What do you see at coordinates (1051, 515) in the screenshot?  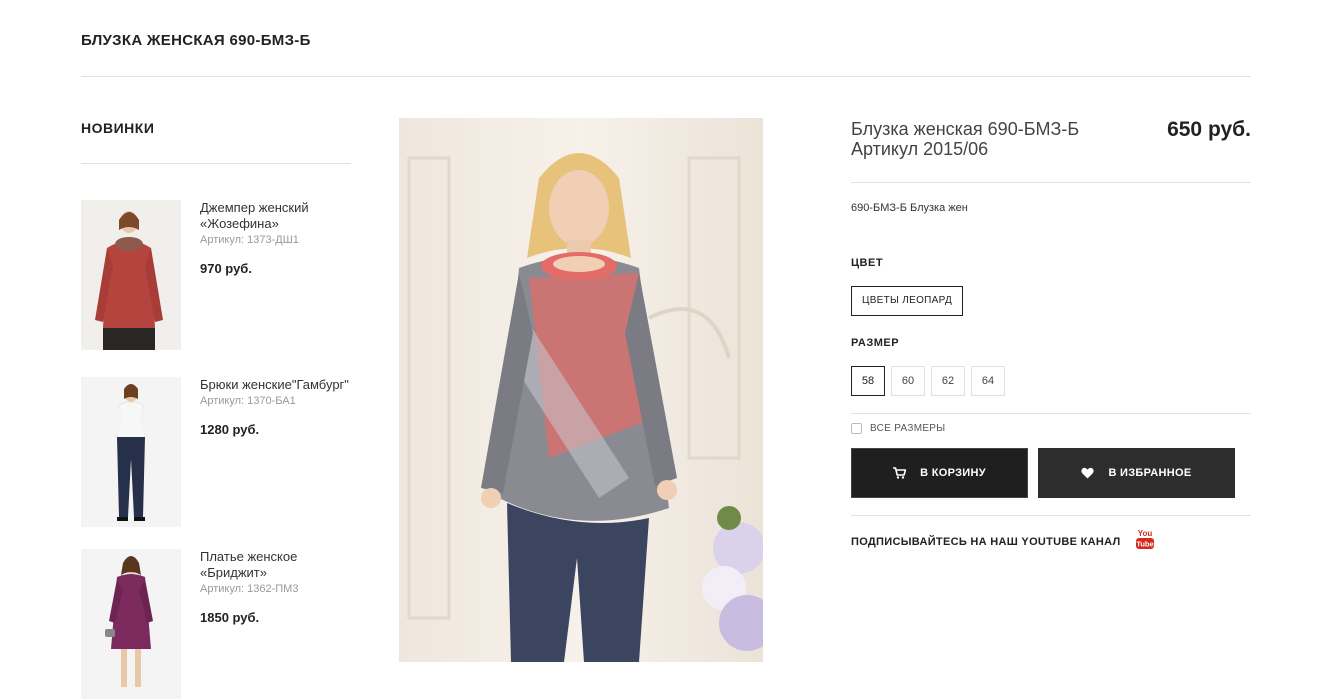 I see `actions-divider` at bounding box center [1051, 515].